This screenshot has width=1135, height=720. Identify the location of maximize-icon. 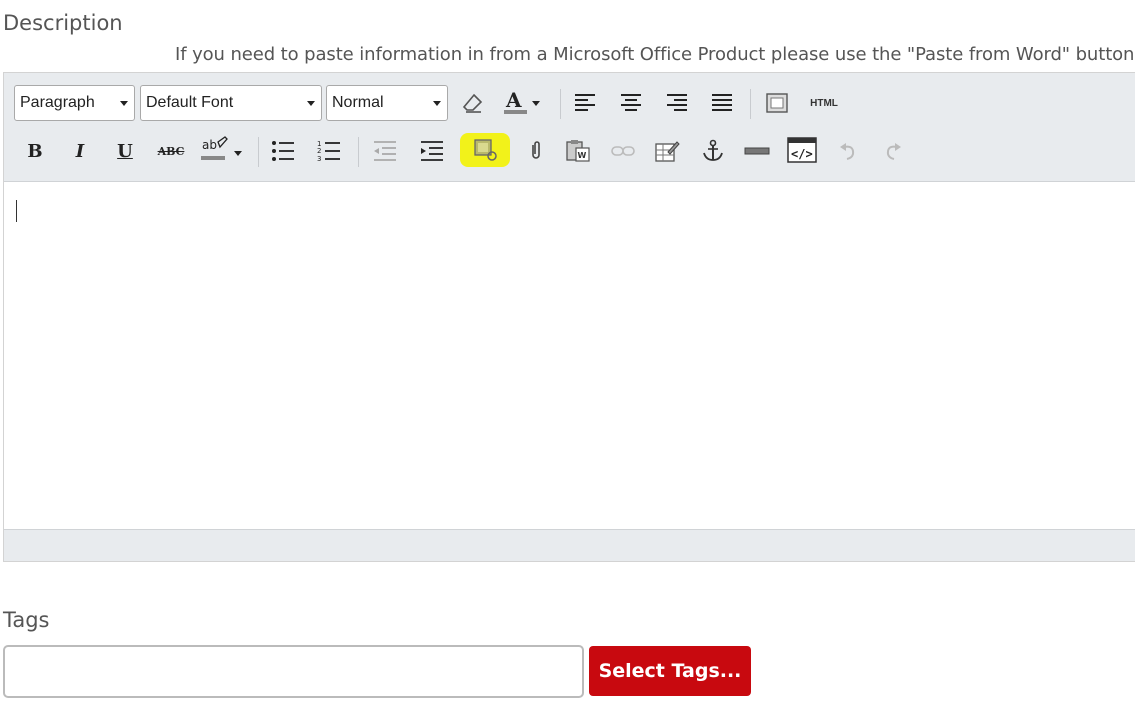
(777, 103).